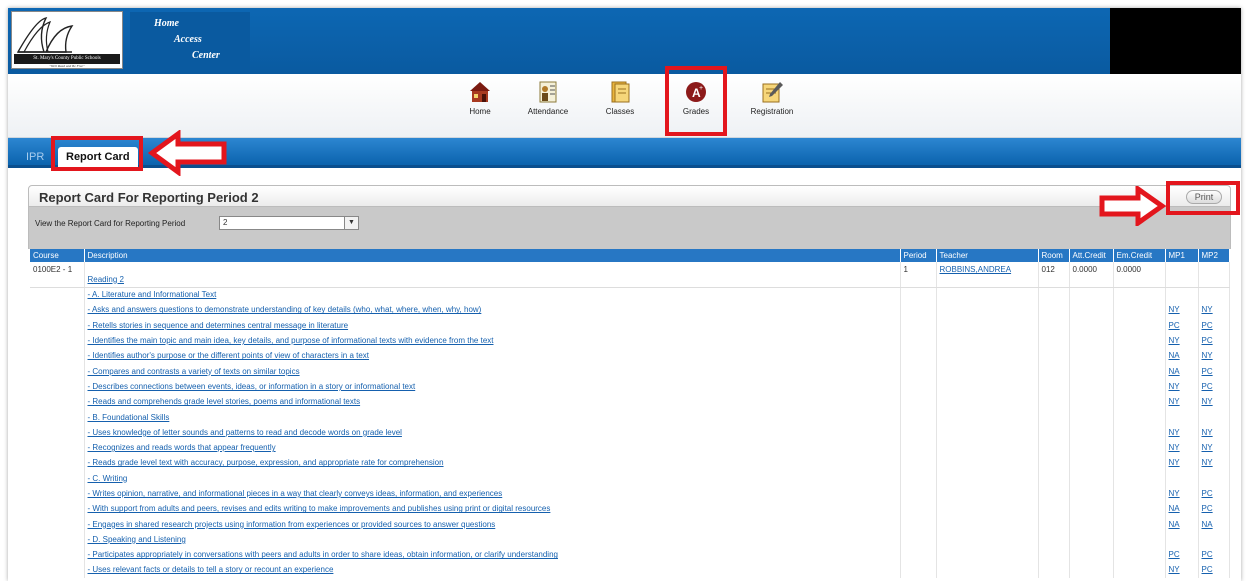 Image resolution: width=1249 pixels, height=581 pixels. I want to click on nav-classes-label: Classes, so click(620, 111).